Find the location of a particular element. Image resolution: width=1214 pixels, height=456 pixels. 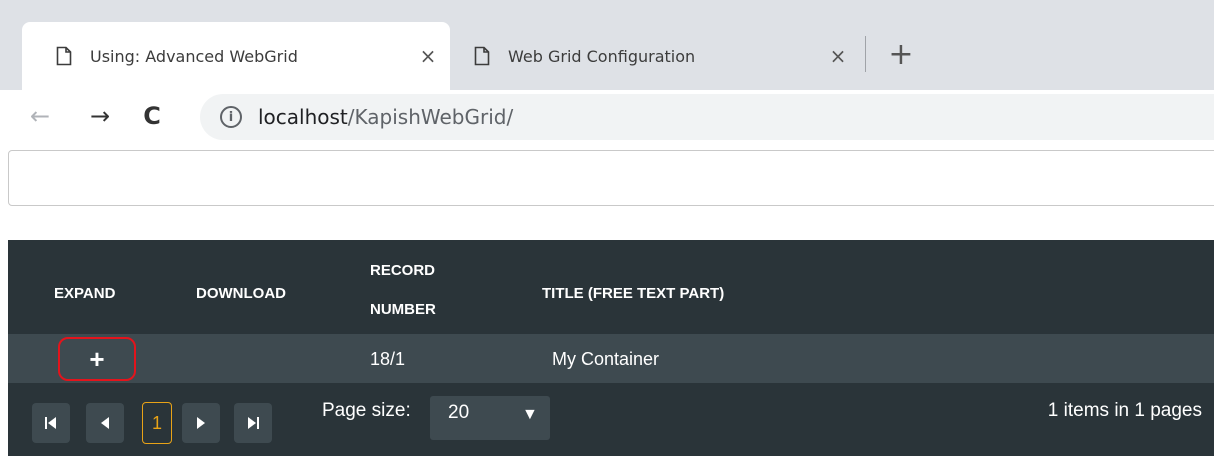

search-input is located at coordinates (611, 178).